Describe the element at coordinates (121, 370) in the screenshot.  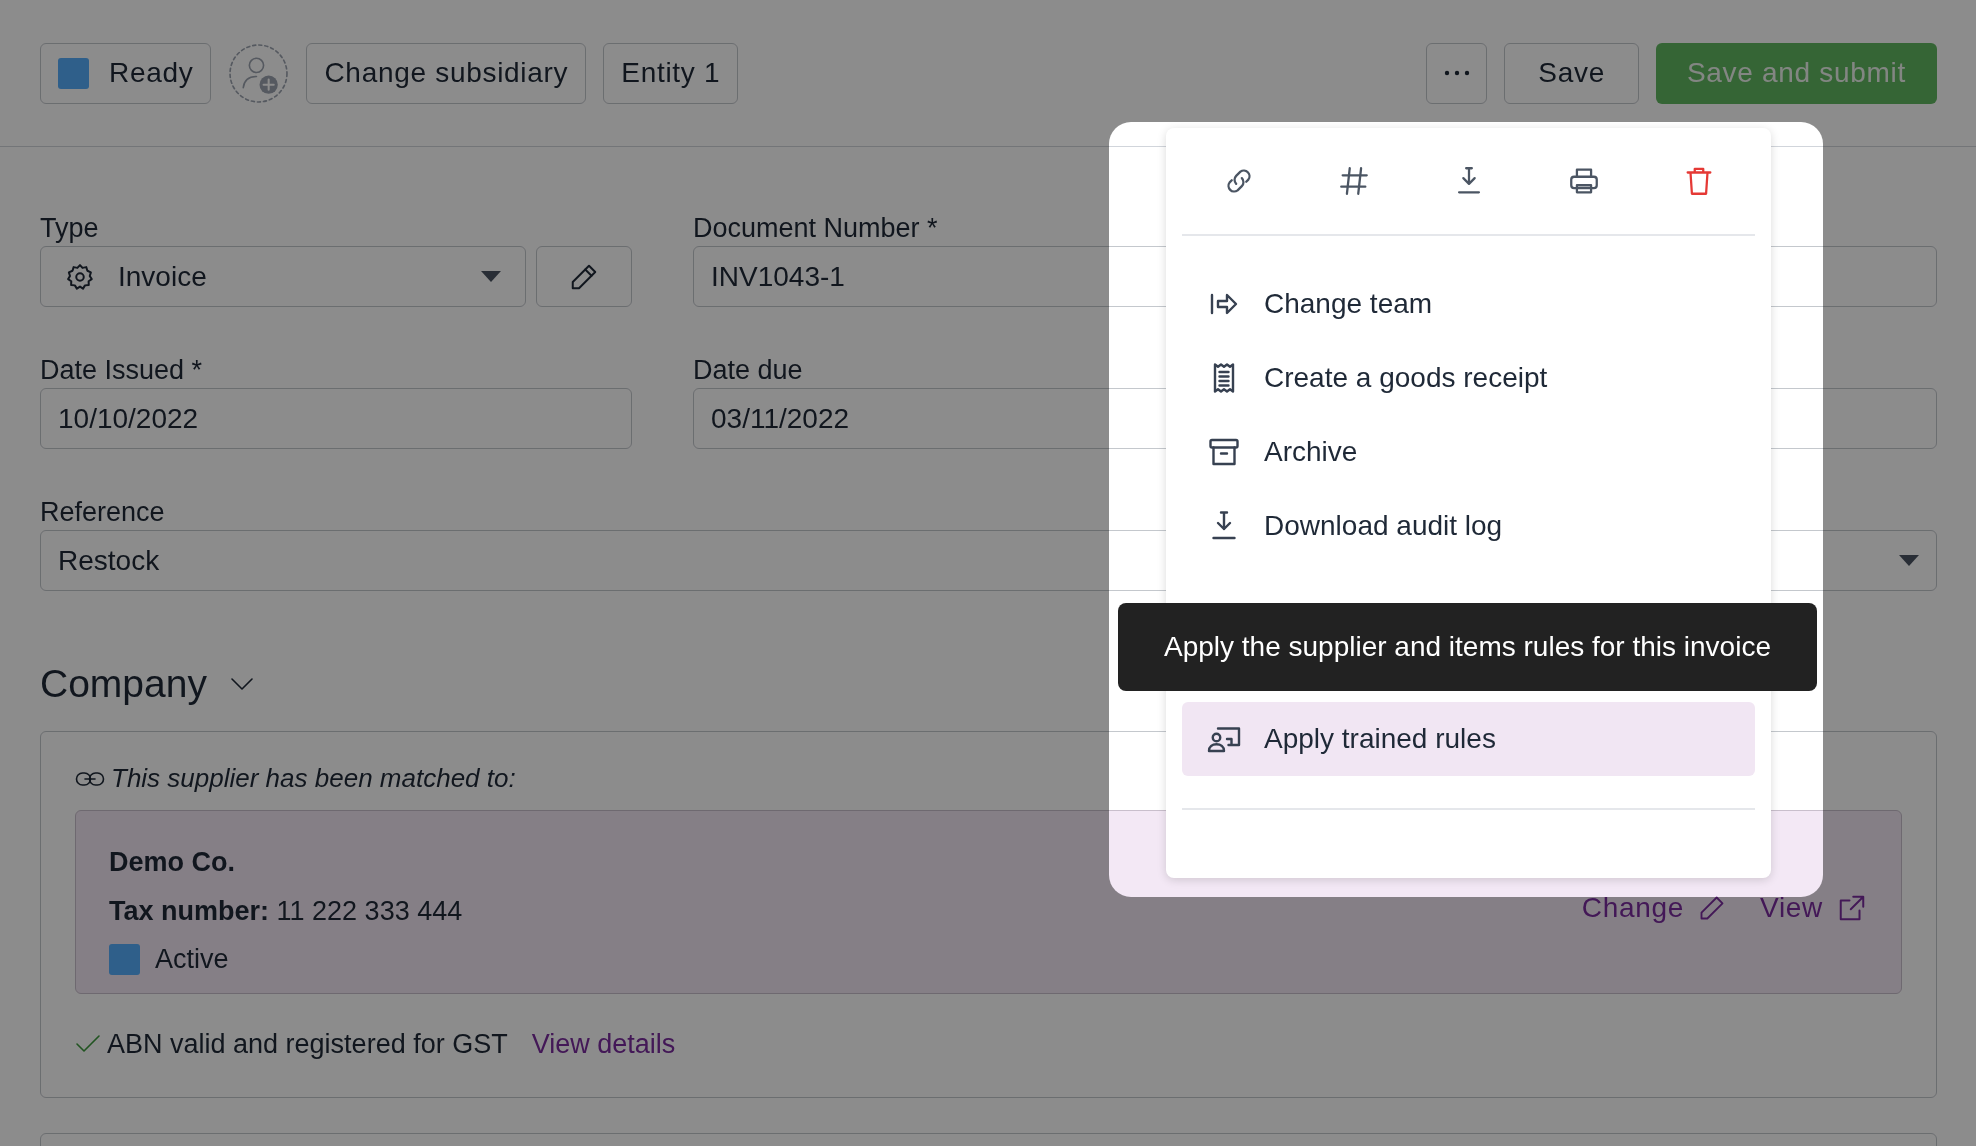
I see `field-label: Date Issued *` at that location.